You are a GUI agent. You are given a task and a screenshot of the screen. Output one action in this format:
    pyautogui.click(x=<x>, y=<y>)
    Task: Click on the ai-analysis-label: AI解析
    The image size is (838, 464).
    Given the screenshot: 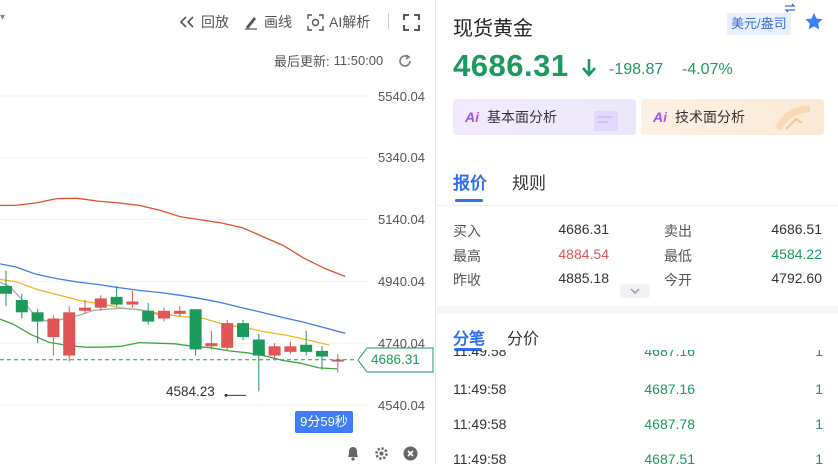 What is the action you would take?
    pyautogui.click(x=350, y=22)
    